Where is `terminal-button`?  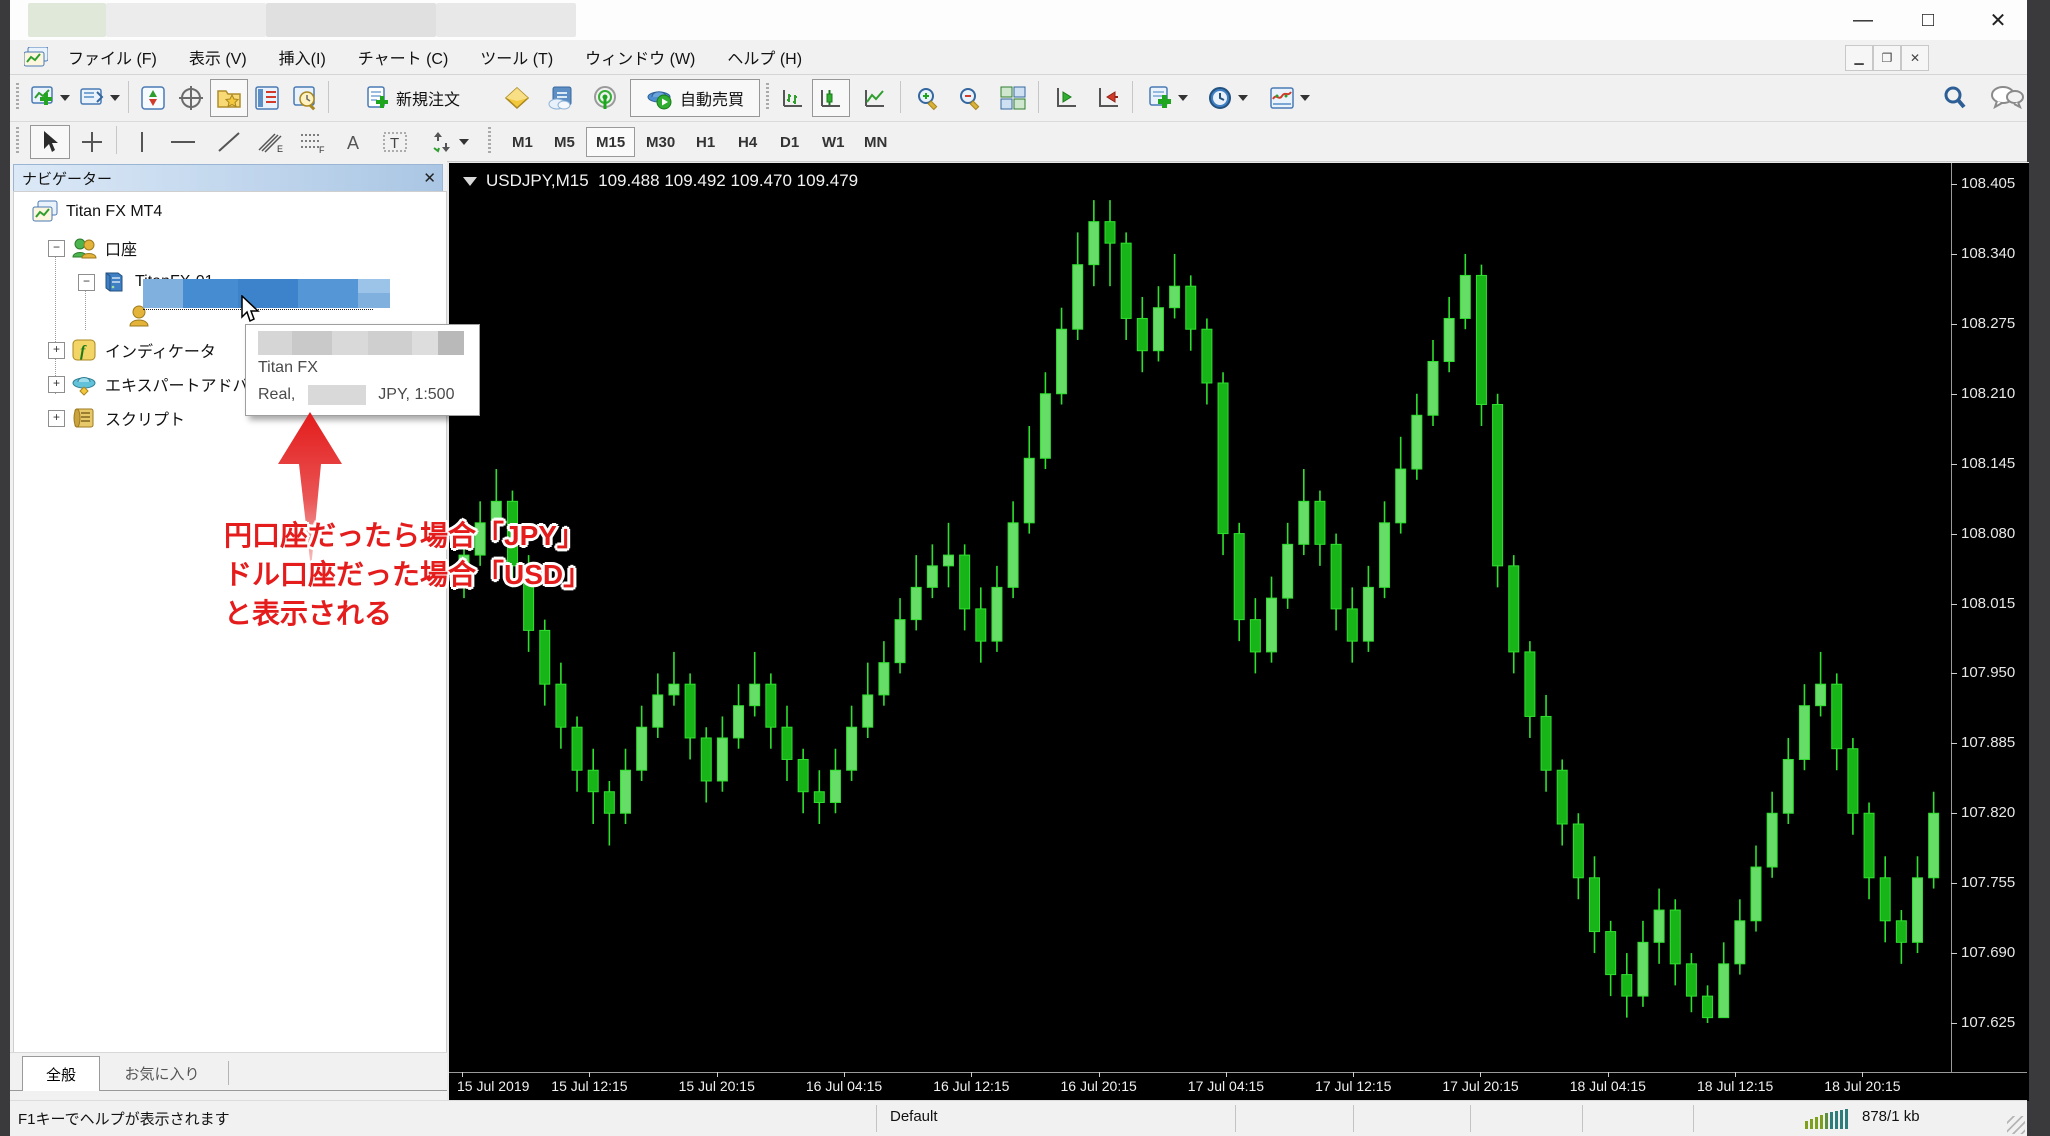
terminal-button is located at coordinates (267, 98).